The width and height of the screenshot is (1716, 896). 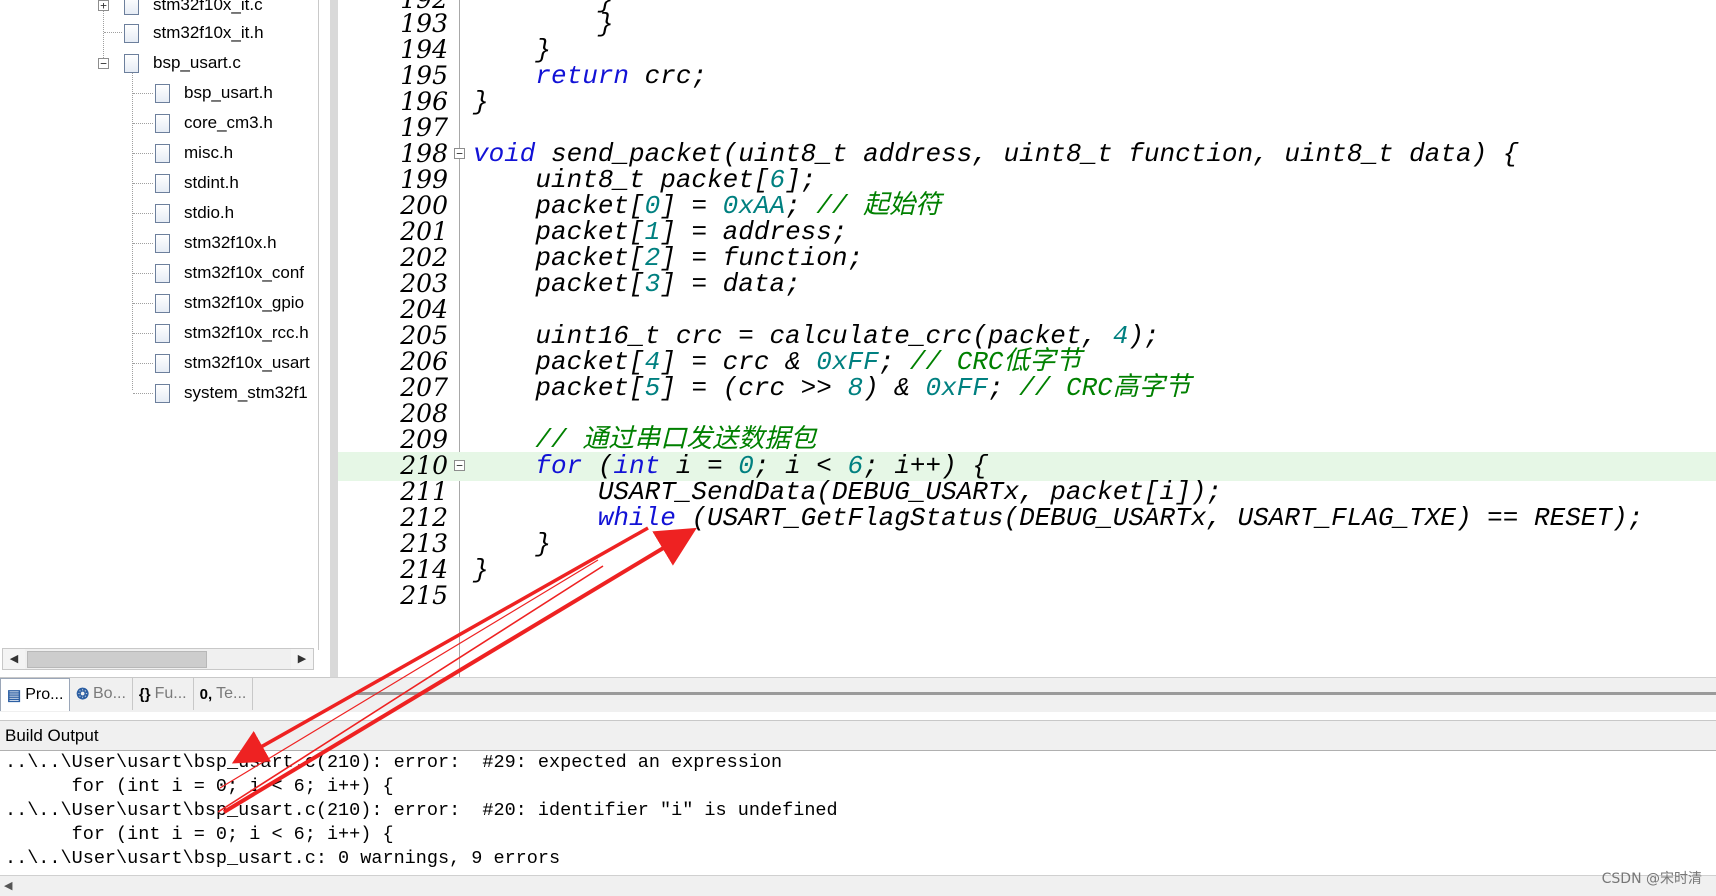 I want to click on annotation-overlay, so click(x=457, y=670).